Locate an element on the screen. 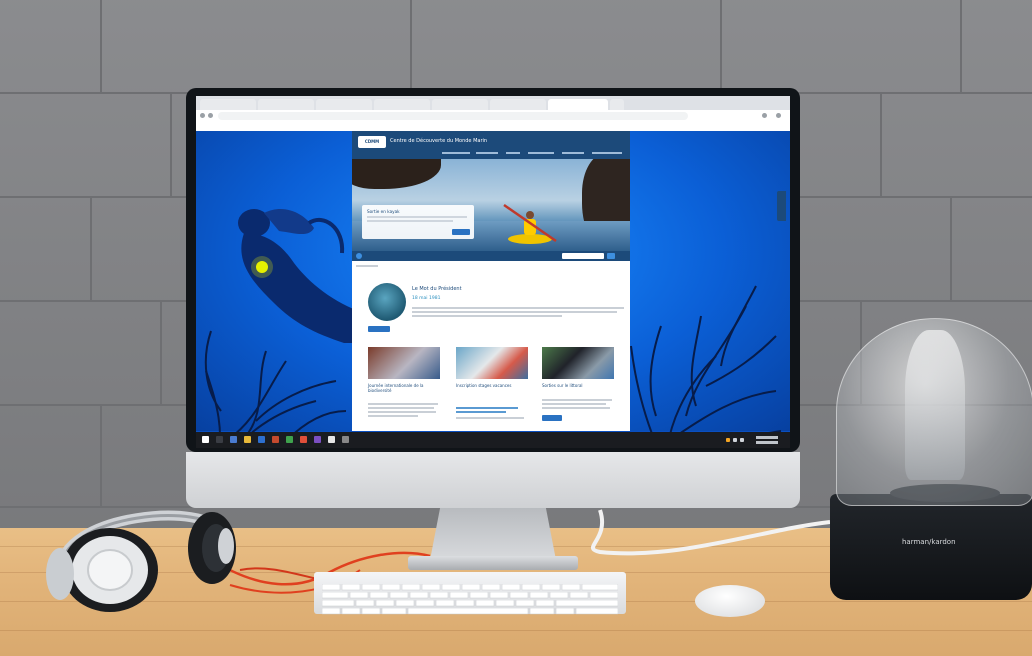  bookmark-strip is located at coordinates (493, 131).